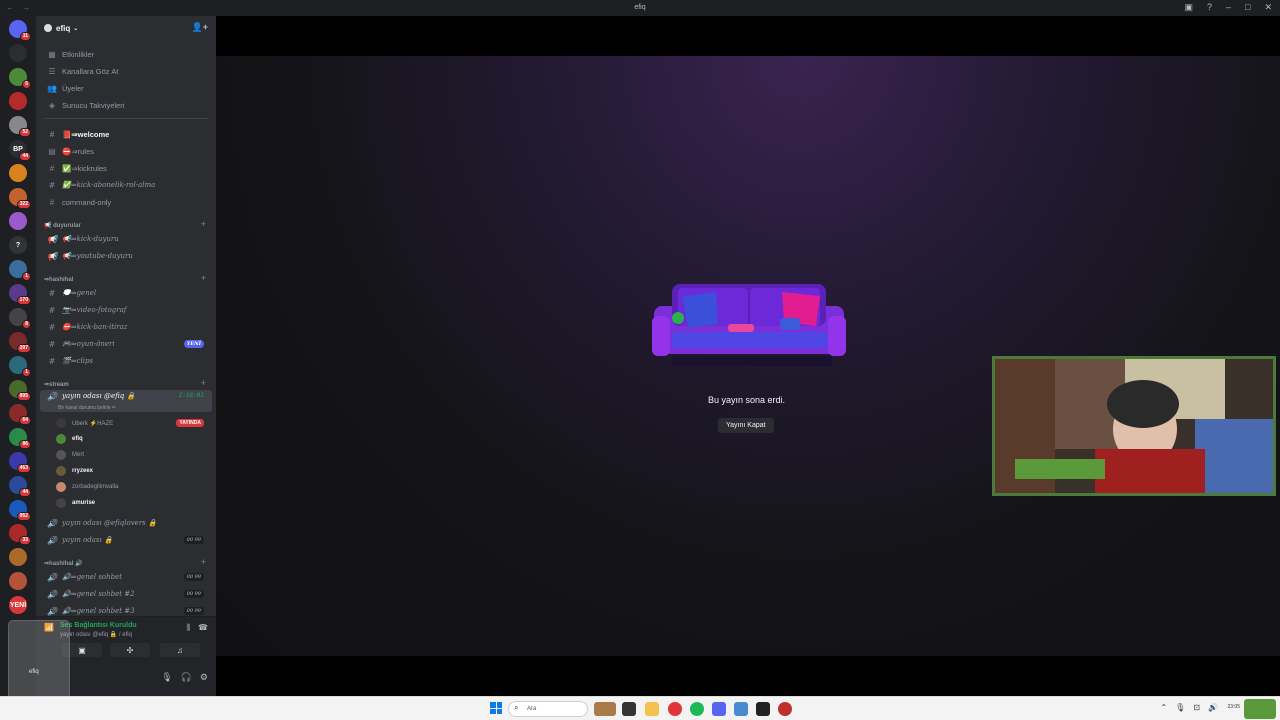  Describe the element at coordinates (675, 709) in the screenshot. I see `opera-icon` at that location.